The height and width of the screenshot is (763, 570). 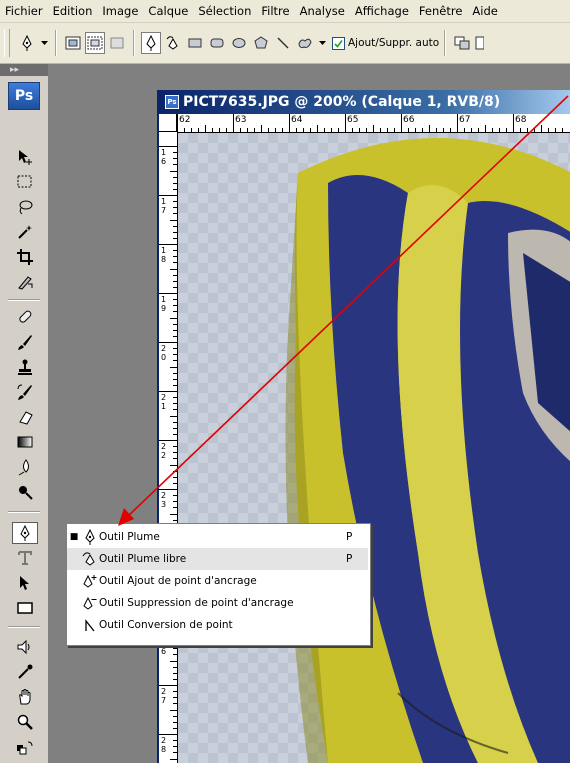 What do you see at coordinates (25, 467) in the screenshot?
I see `blur-tool-icon` at bounding box center [25, 467].